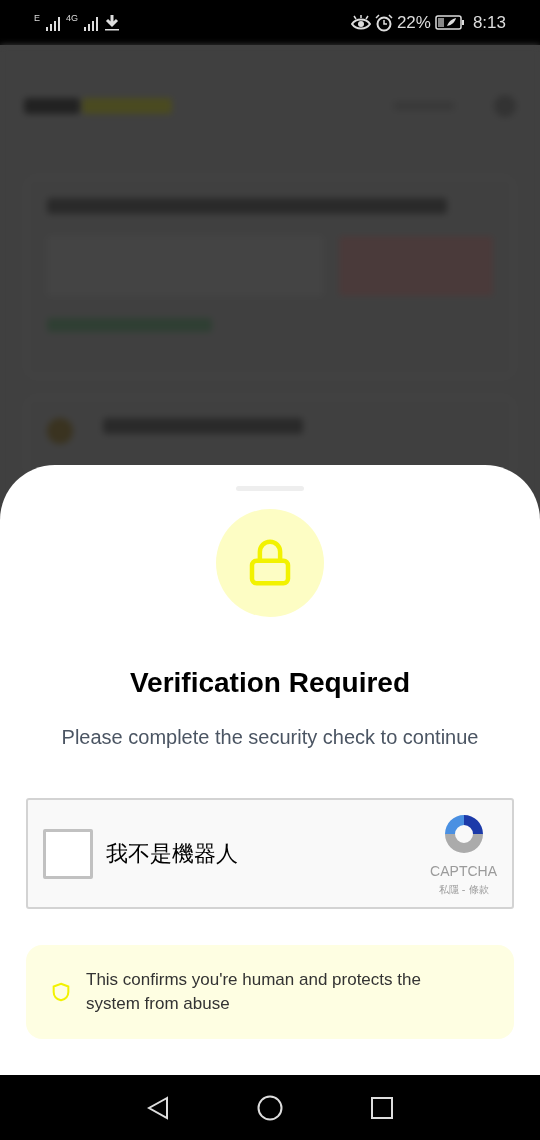 The image size is (540, 1140). I want to click on battery-percent: 22%, so click(413, 22).